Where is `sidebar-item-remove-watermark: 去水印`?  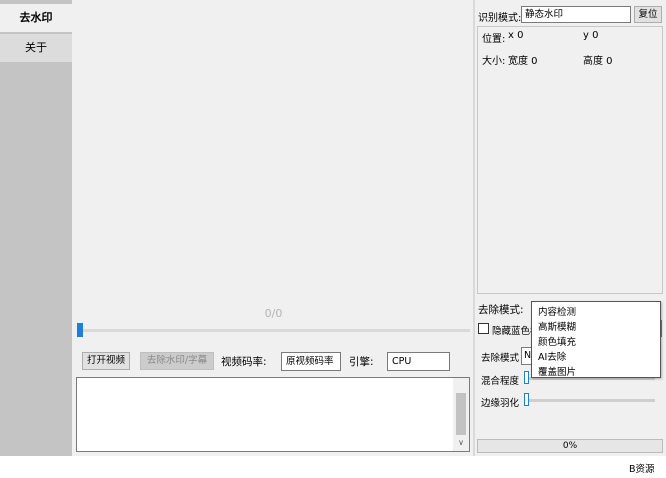 sidebar-item-remove-watermark: 去水印 is located at coordinates (36, 18).